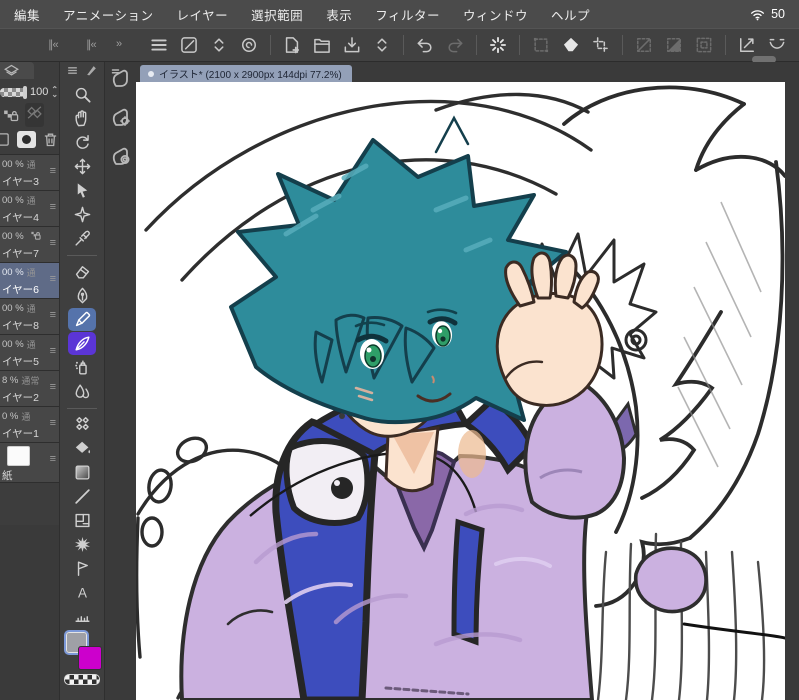 The image size is (799, 700). Describe the element at coordinates (29, 317) in the screenshot. I see `layer-row: 00 % 通イヤー8 ≡` at that location.